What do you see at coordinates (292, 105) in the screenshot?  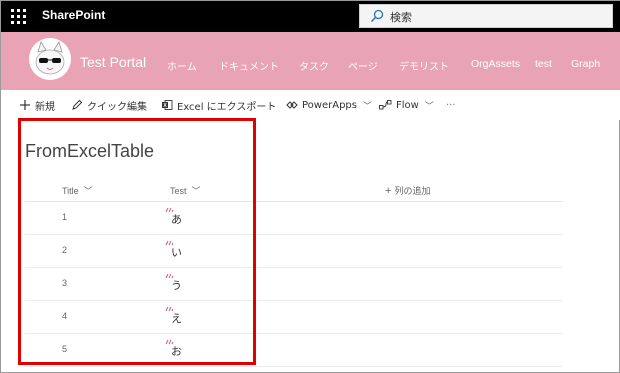 I see `powerapps-icon` at bounding box center [292, 105].